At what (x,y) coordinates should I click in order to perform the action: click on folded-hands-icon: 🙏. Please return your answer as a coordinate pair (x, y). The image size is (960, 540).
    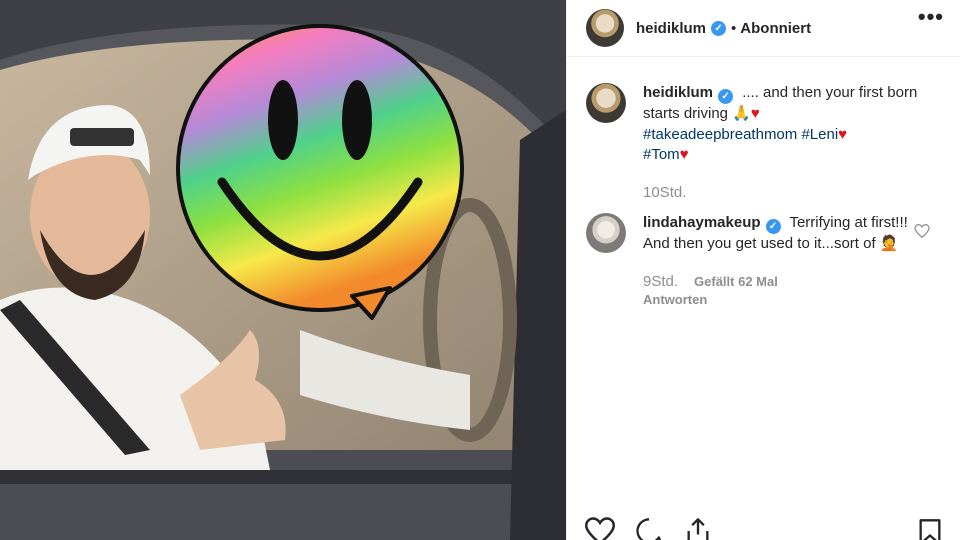
    Looking at the image, I should click on (741, 113).